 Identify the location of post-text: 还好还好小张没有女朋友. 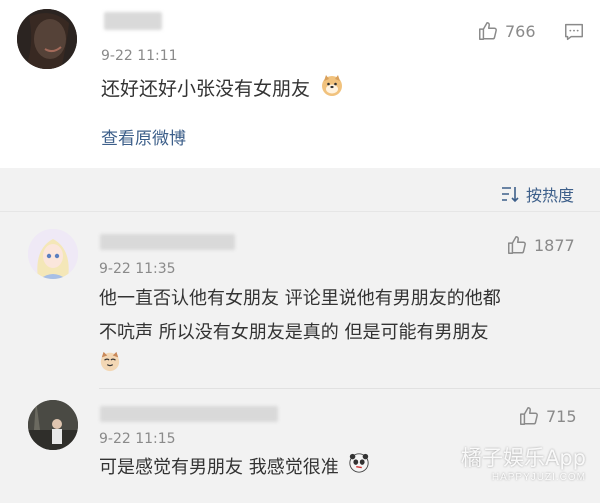
(222, 89).